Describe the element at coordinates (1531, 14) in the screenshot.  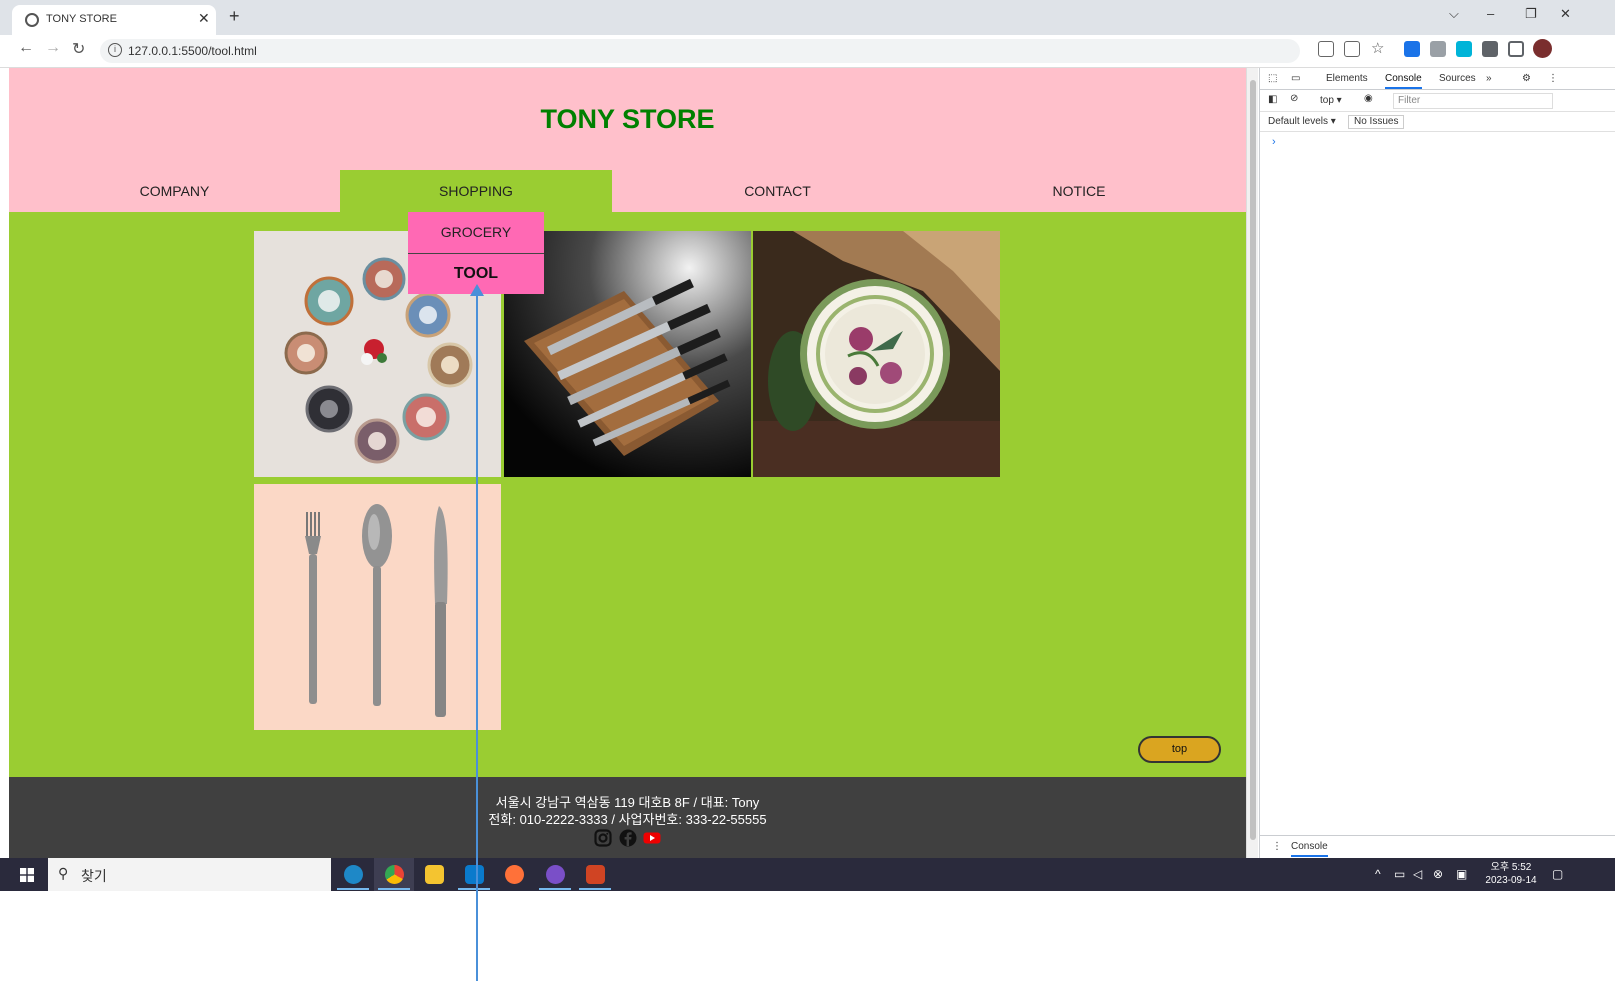
I see `restore-button: ❐` at that location.